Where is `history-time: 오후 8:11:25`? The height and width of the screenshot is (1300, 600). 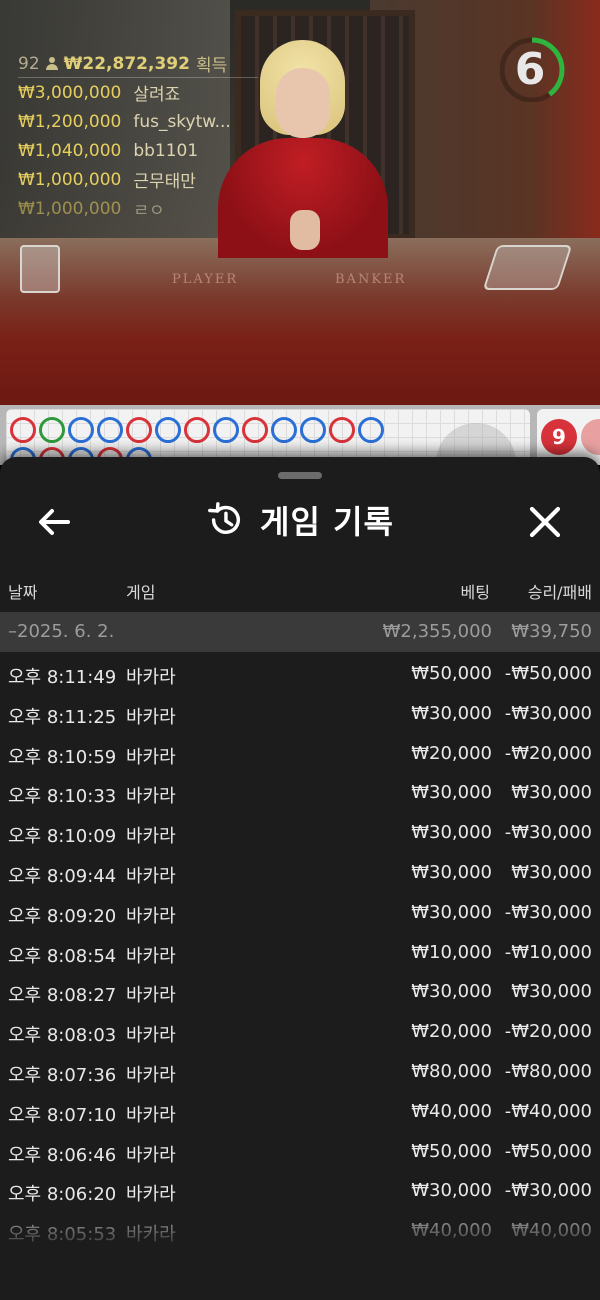
history-time: 오후 8:11:25 is located at coordinates (62, 717).